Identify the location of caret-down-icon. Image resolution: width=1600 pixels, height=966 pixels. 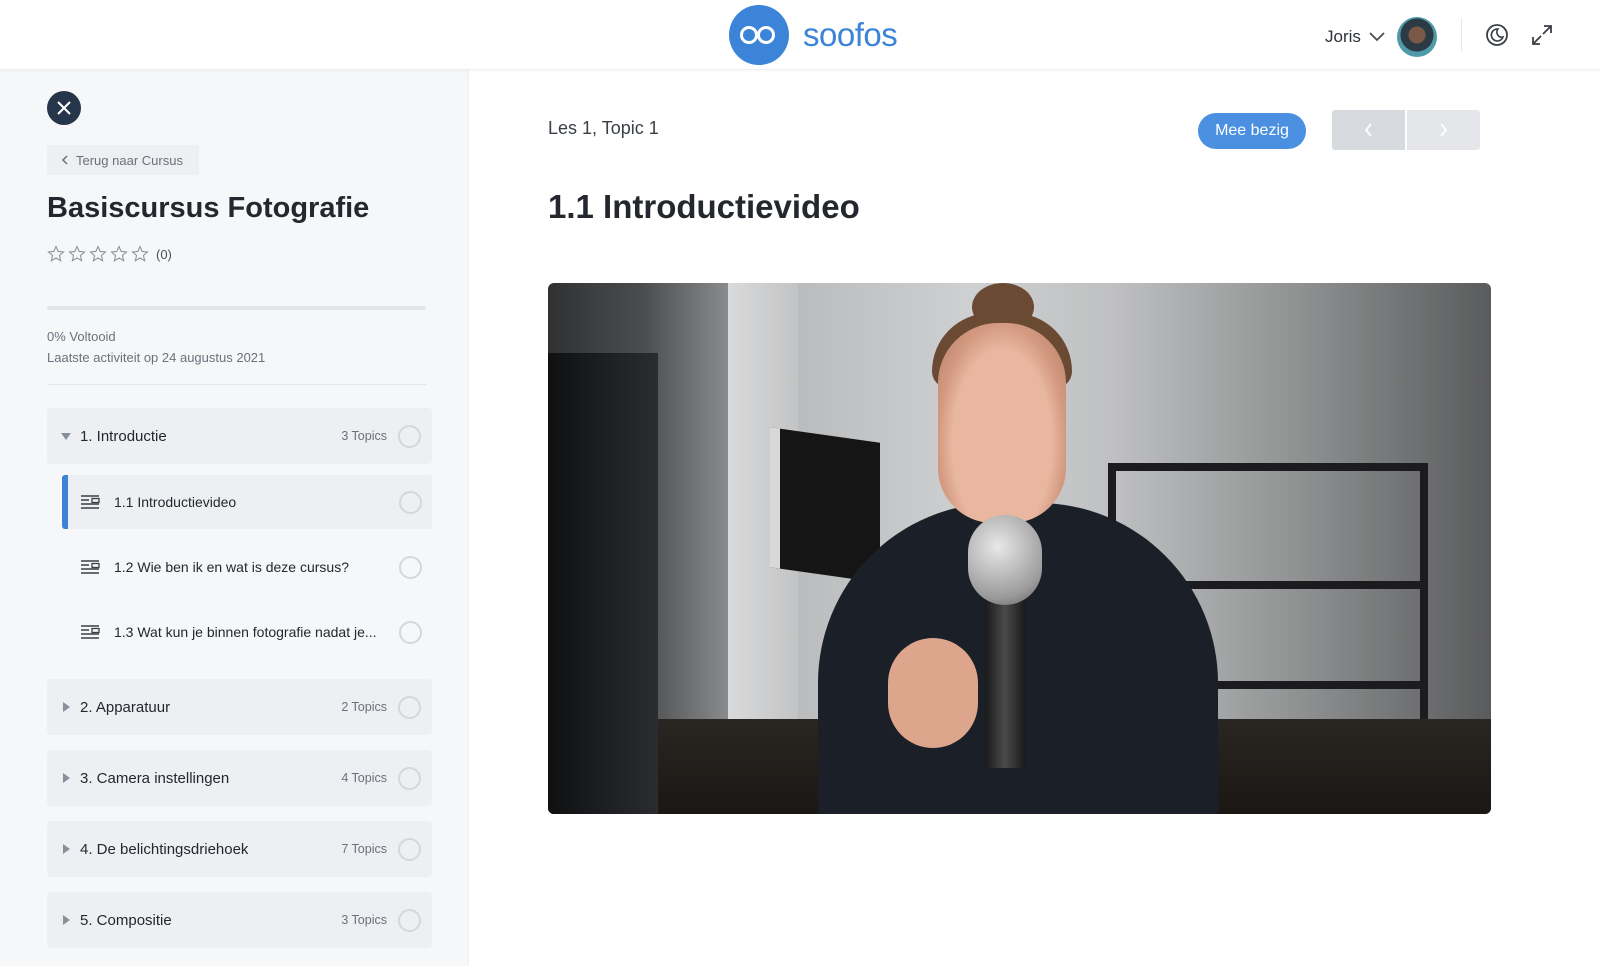
(66, 436).